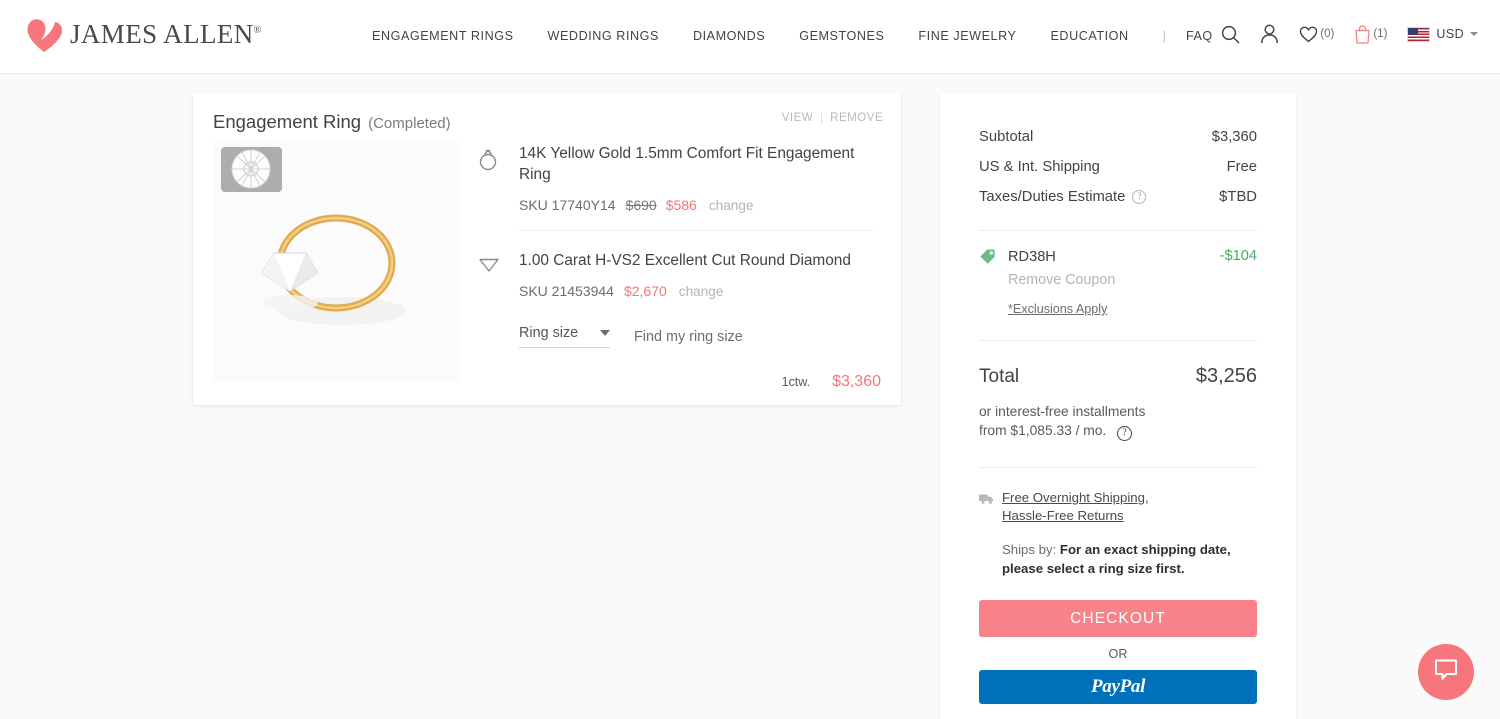  Describe the element at coordinates (251, 169) in the screenshot. I see `diamond-thumbnail` at that location.